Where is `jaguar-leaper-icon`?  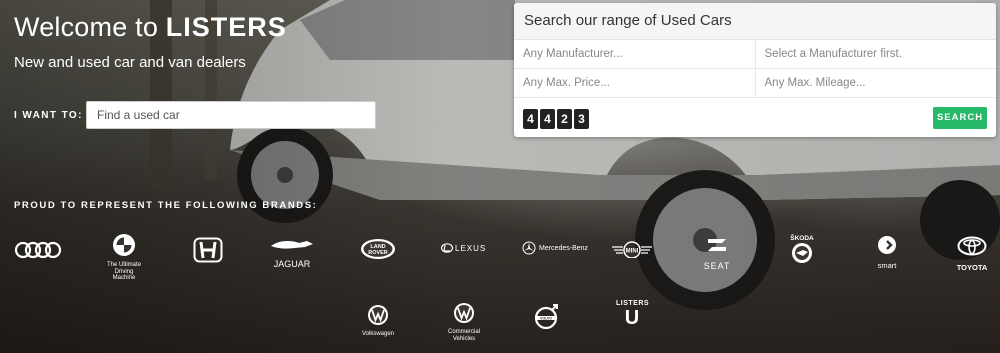
jaguar-leaper-icon is located at coordinates (292, 245).